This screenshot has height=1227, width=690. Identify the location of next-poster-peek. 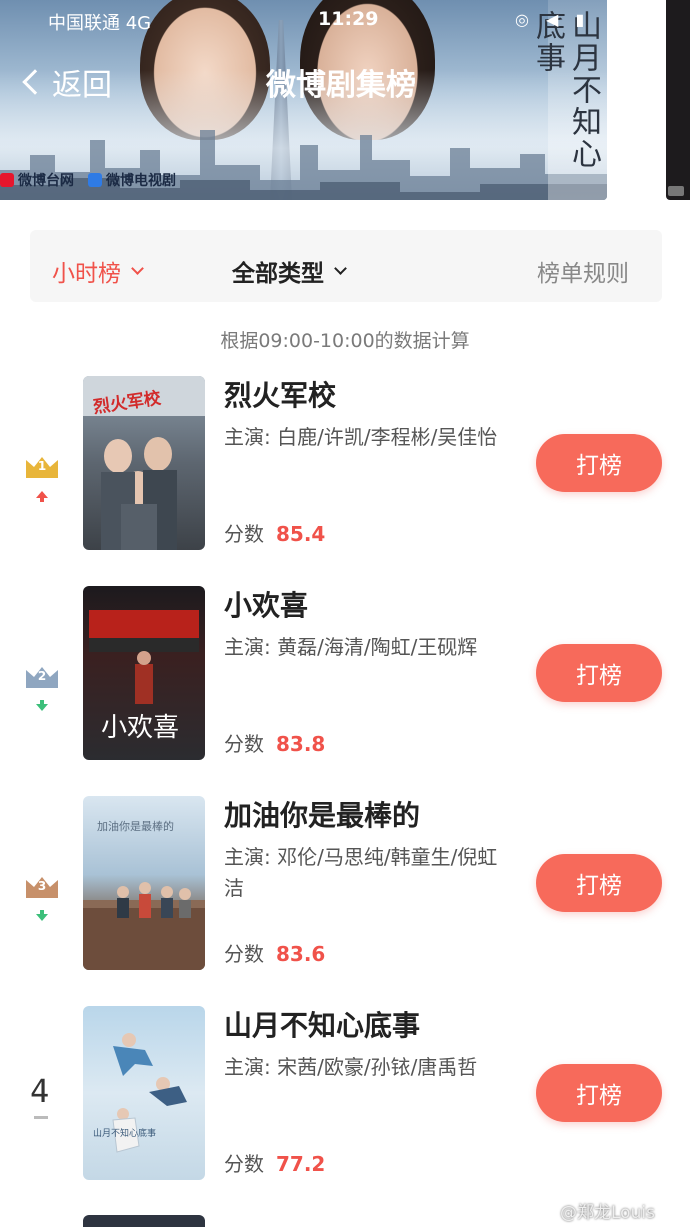
(144, 1221).